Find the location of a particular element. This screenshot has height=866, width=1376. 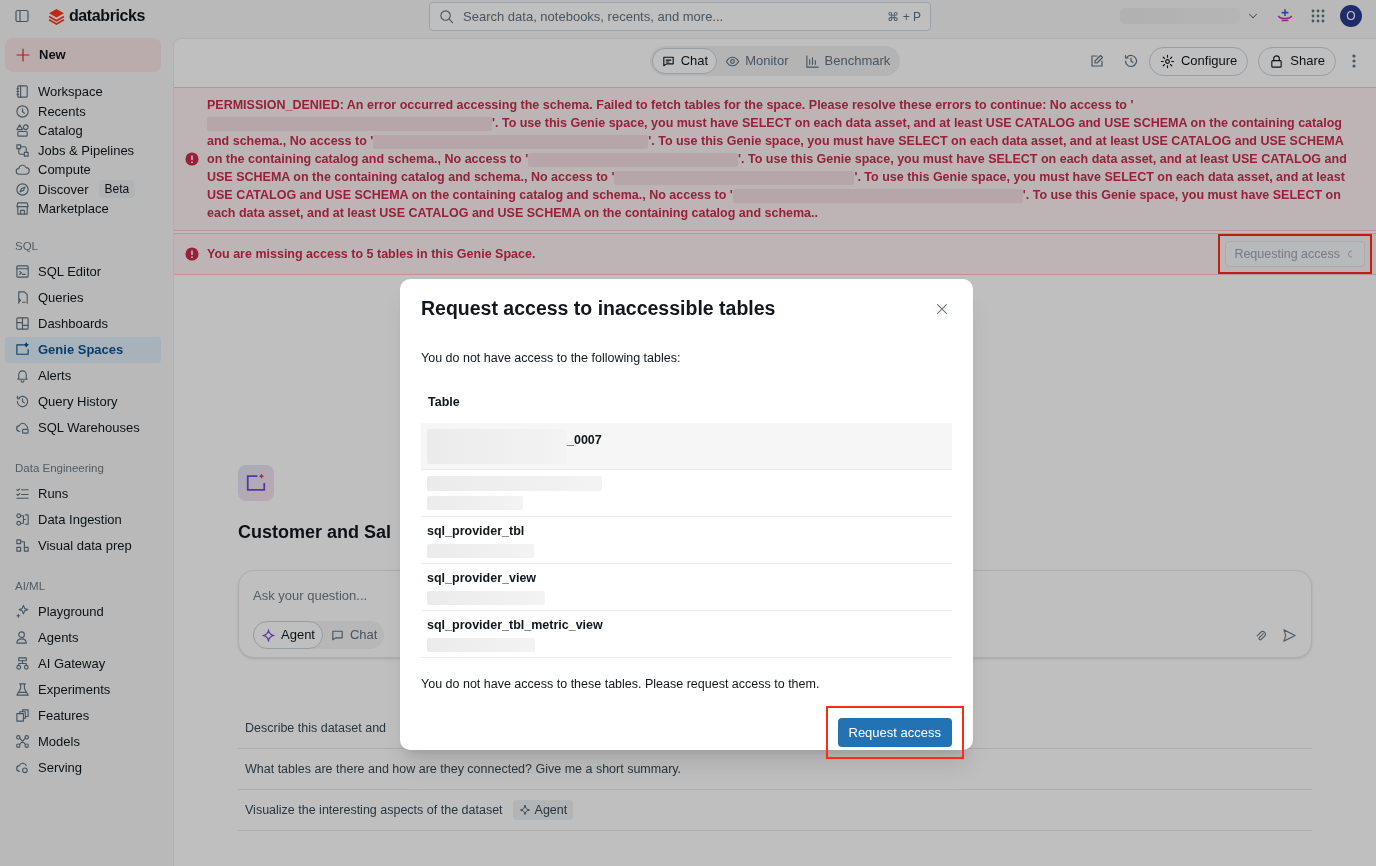

table-name: sql_provider_tbl_metric_view is located at coordinates (515, 625).